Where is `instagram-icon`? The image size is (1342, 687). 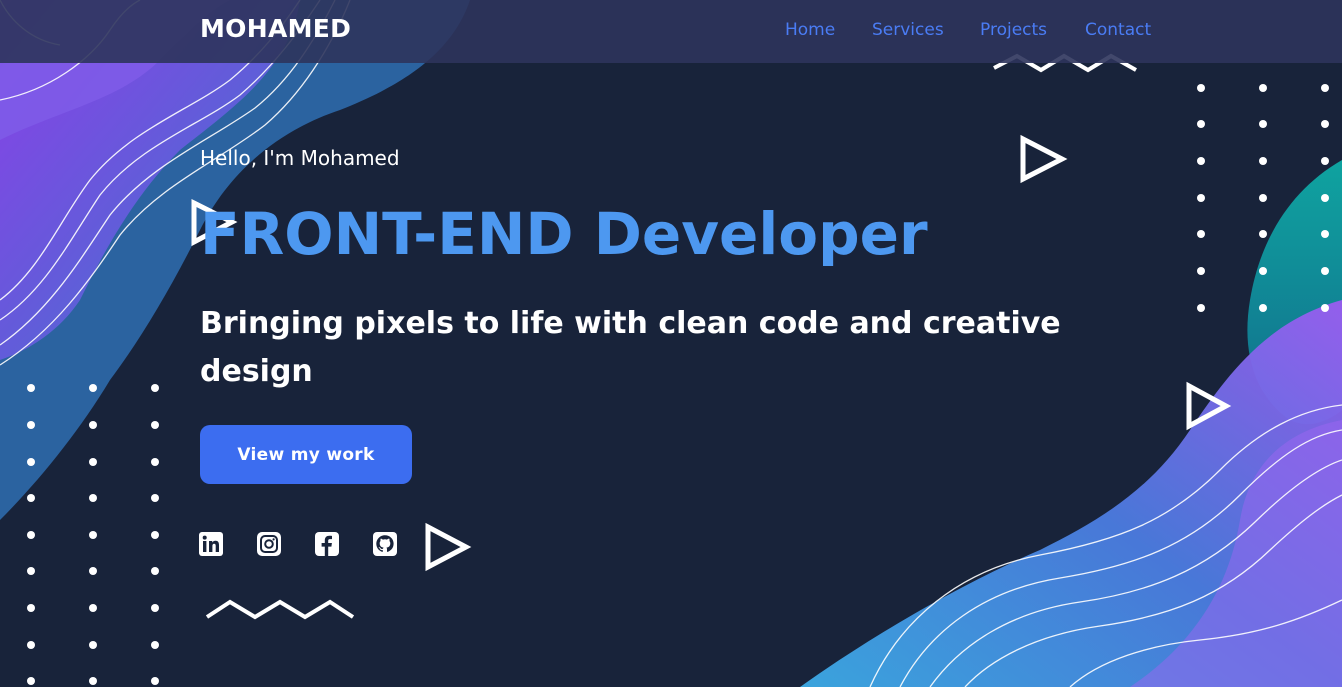 instagram-icon is located at coordinates (269, 544).